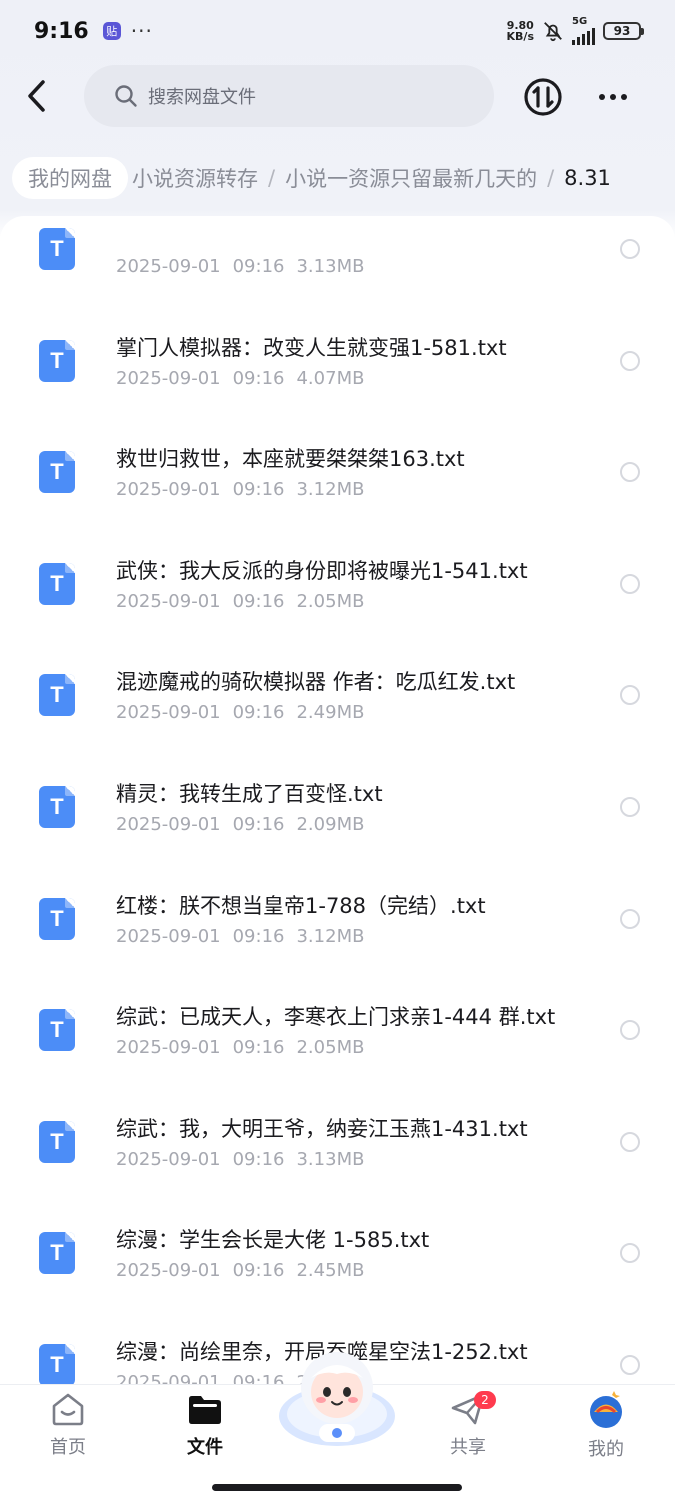 Image resolution: width=675 pixels, height=1500 pixels. I want to click on transfer-button, so click(543, 97).